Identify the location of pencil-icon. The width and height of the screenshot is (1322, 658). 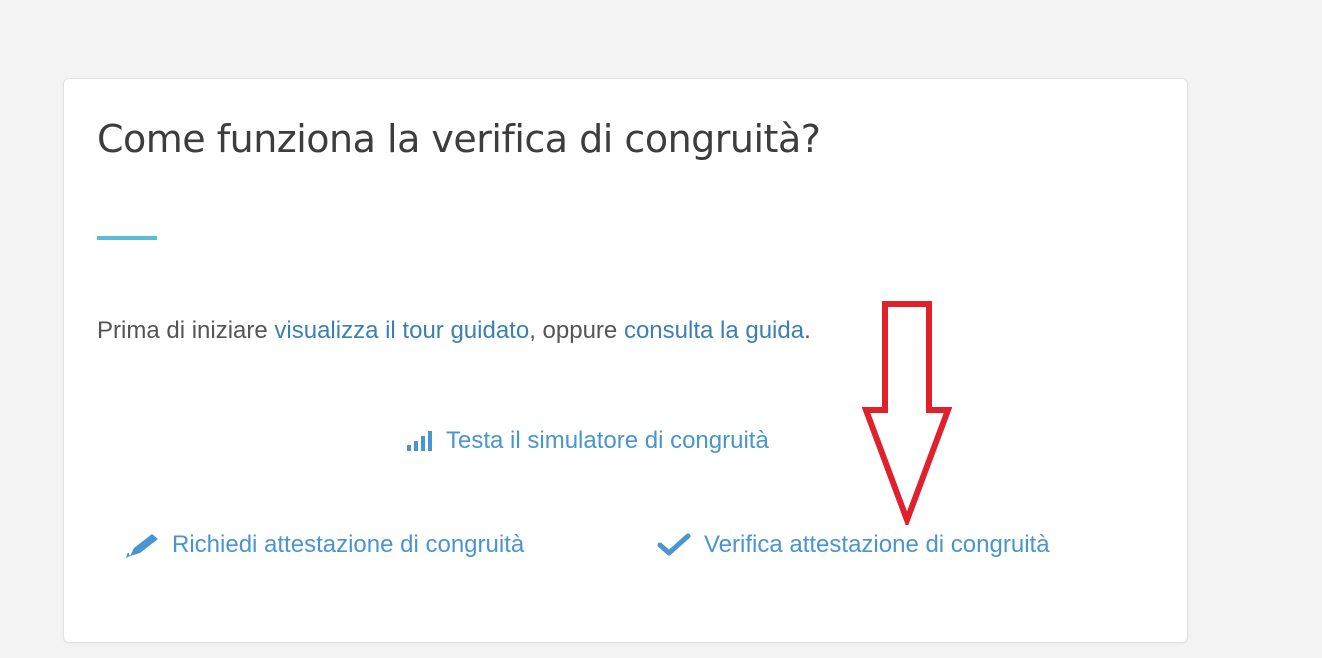
(142, 545).